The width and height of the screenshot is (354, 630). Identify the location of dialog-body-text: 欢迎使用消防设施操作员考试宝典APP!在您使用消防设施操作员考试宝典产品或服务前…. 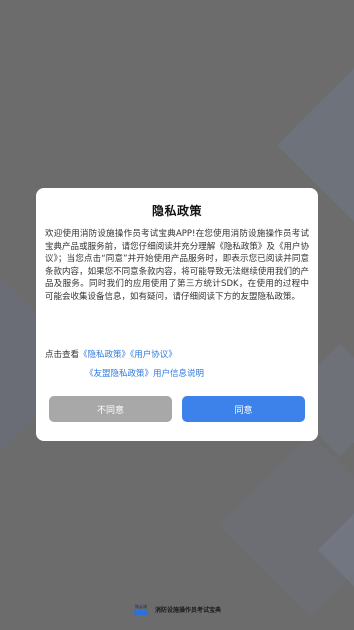
(177, 265).